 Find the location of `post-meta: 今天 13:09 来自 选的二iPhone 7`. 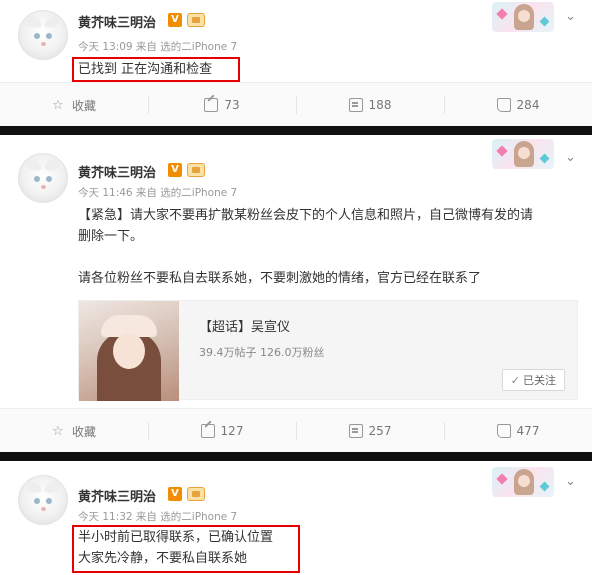

post-meta: 今天 13:09 来自 选的二iPhone 7 is located at coordinates (158, 47).